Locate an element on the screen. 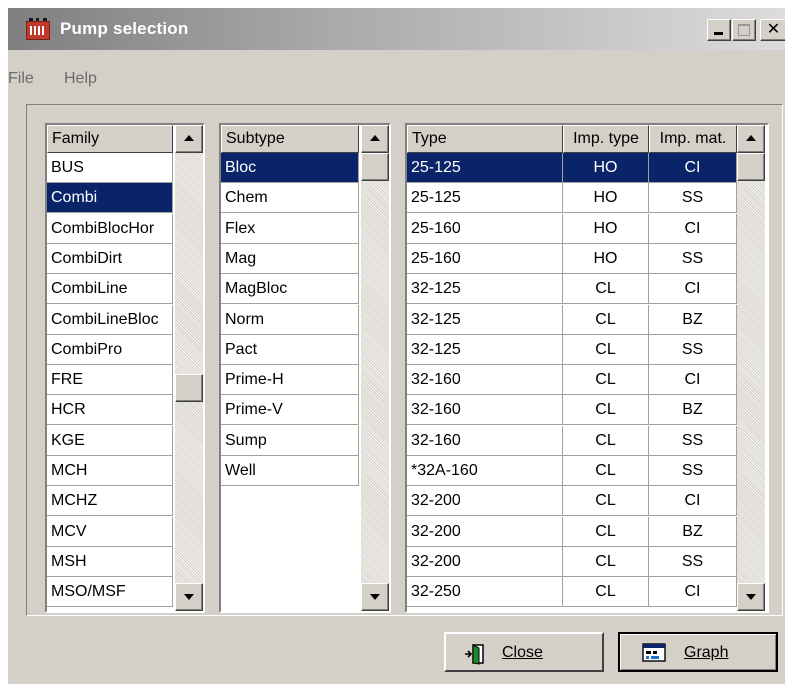 Image resolution: width=785 pixels, height=684 pixels. table-row: 32-125 CL SS is located at coordinates (572, 349).